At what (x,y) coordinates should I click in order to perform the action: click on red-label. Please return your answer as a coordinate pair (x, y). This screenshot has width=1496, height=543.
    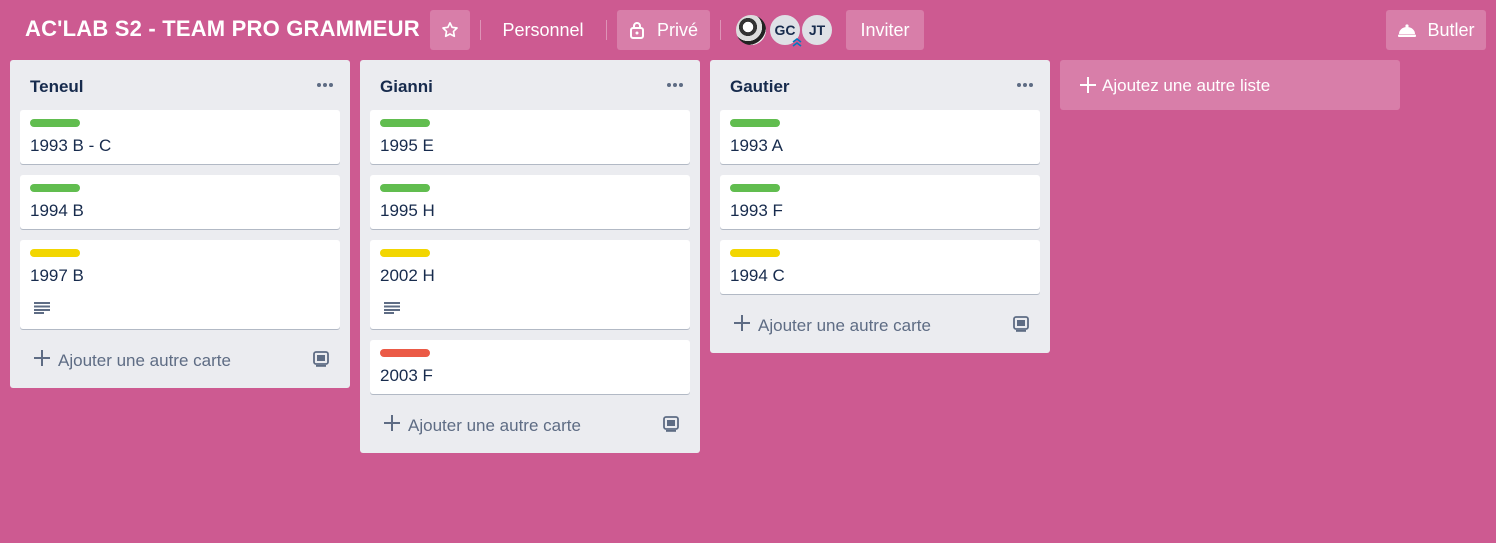
    Looking at the image, I should click on (405, 353).